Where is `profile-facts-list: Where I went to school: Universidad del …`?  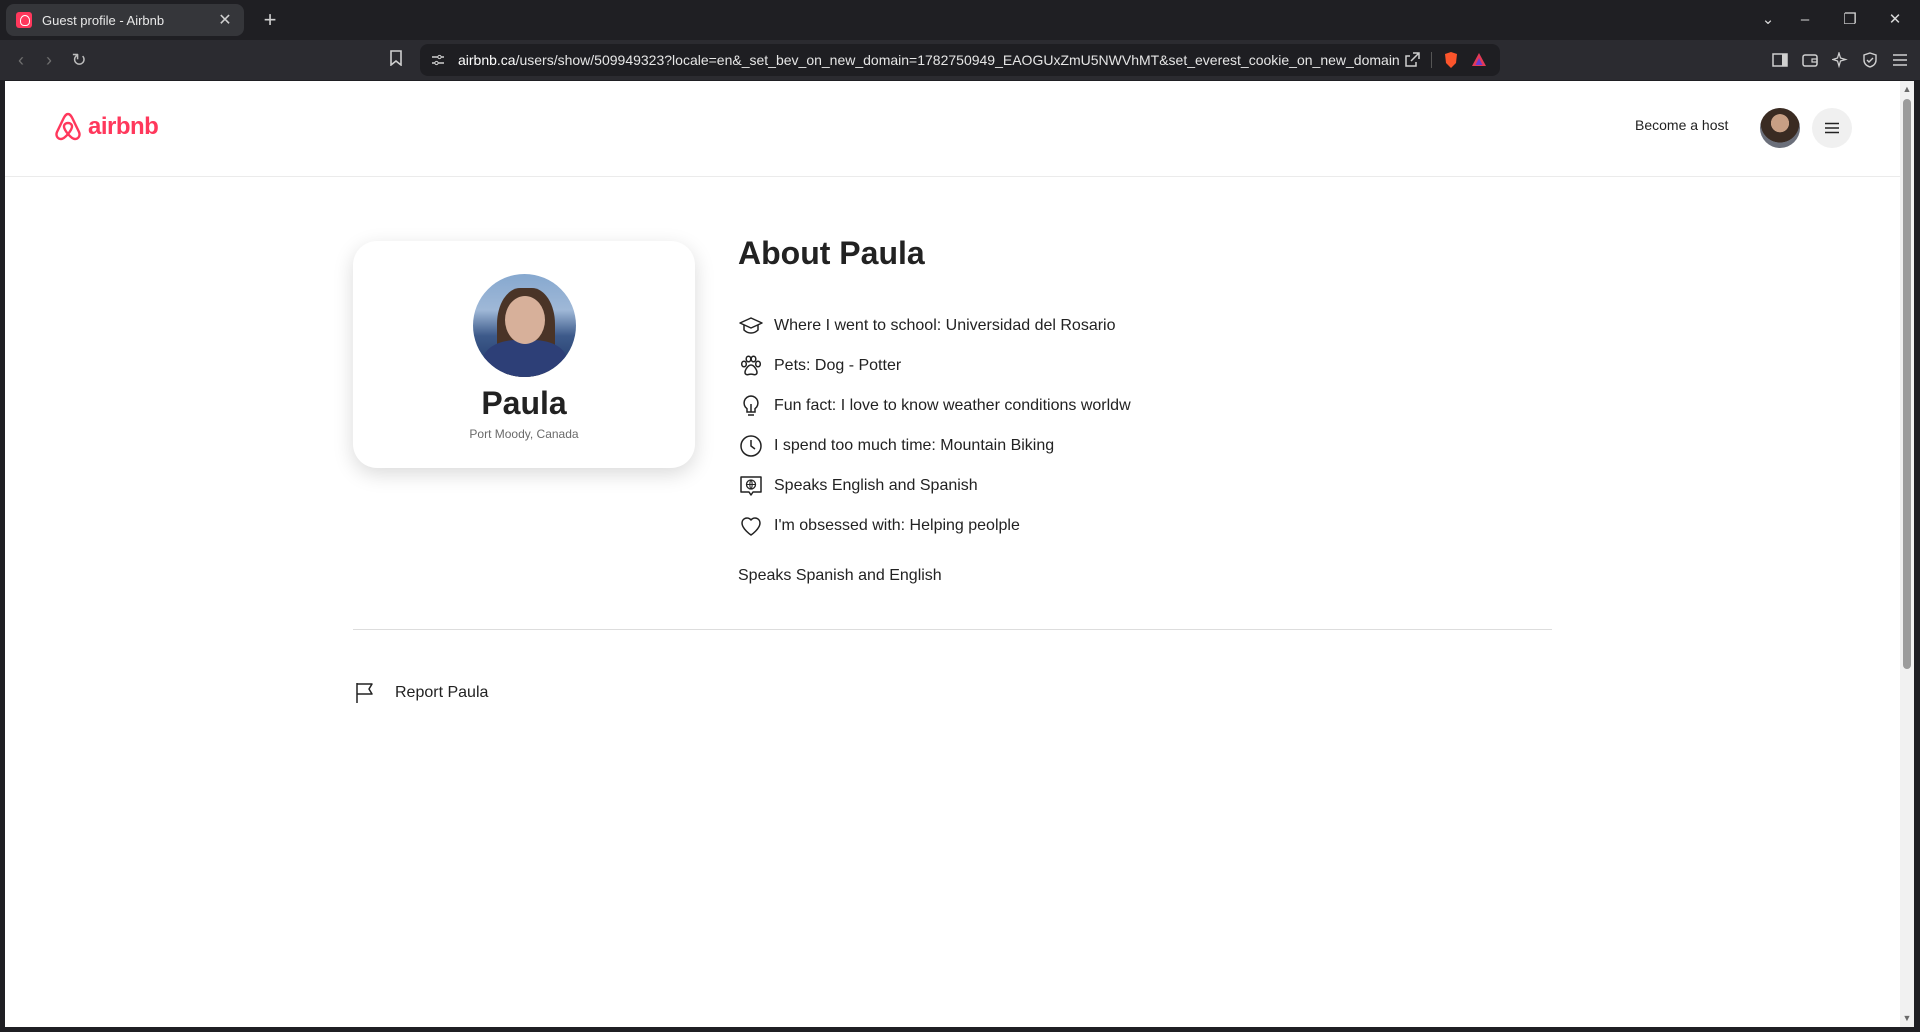
profile-facts-list: Where I went to school: Universidad del … is located at coordinates (934, 426).